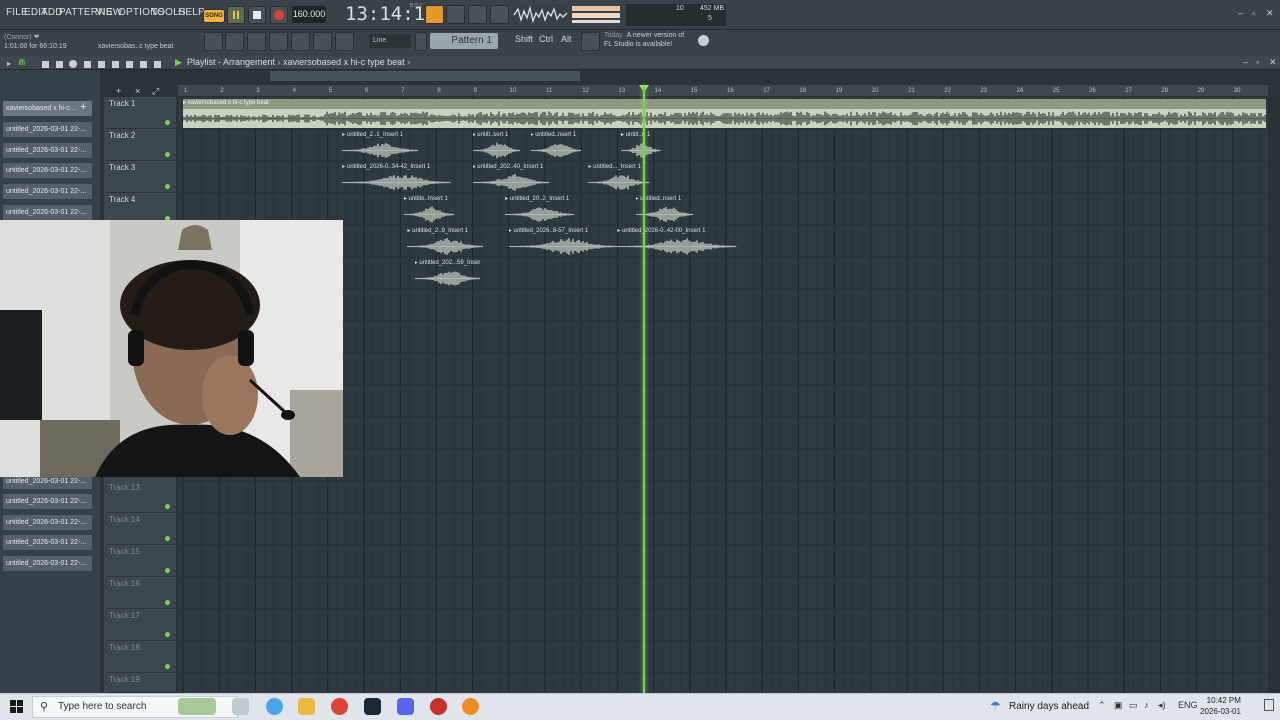 The image size is (1280, 720). I want to click on arrow-icon: ▸, so click(9, 63).